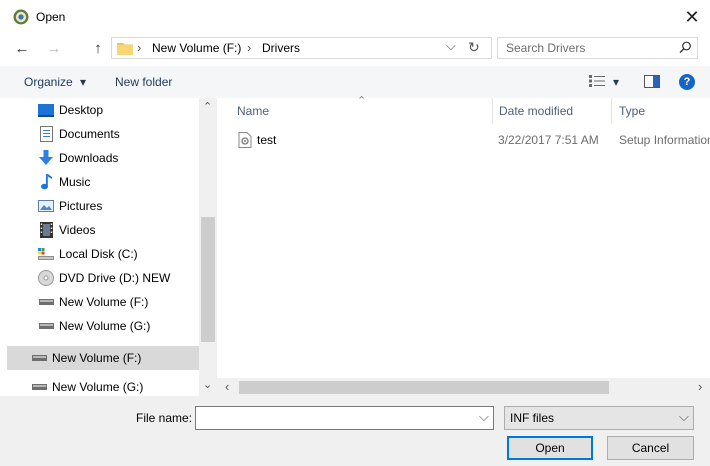  What do you see at coordinates (46, 134) in the screenshot?
I see `documents-icon` at bounding box center [46, 134].